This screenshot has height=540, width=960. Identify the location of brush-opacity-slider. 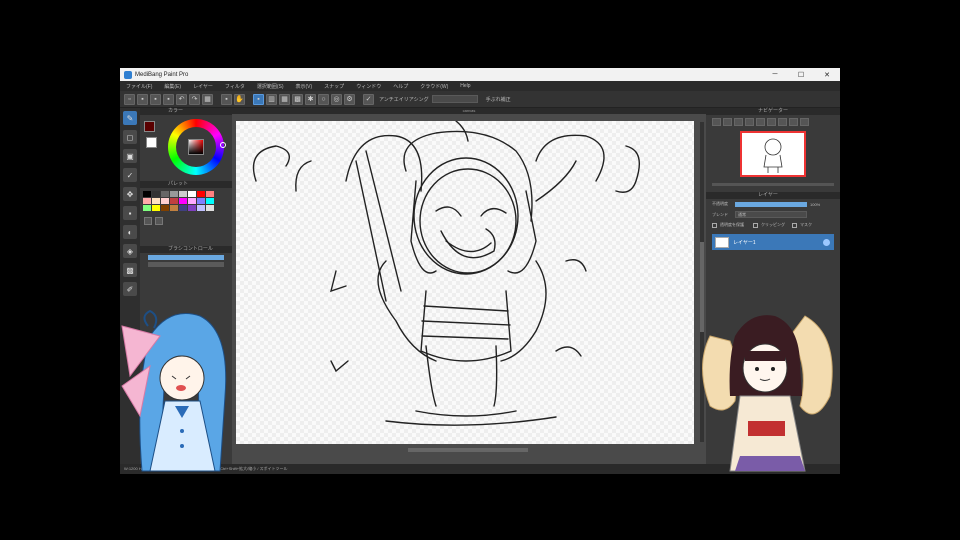
(186, 264).